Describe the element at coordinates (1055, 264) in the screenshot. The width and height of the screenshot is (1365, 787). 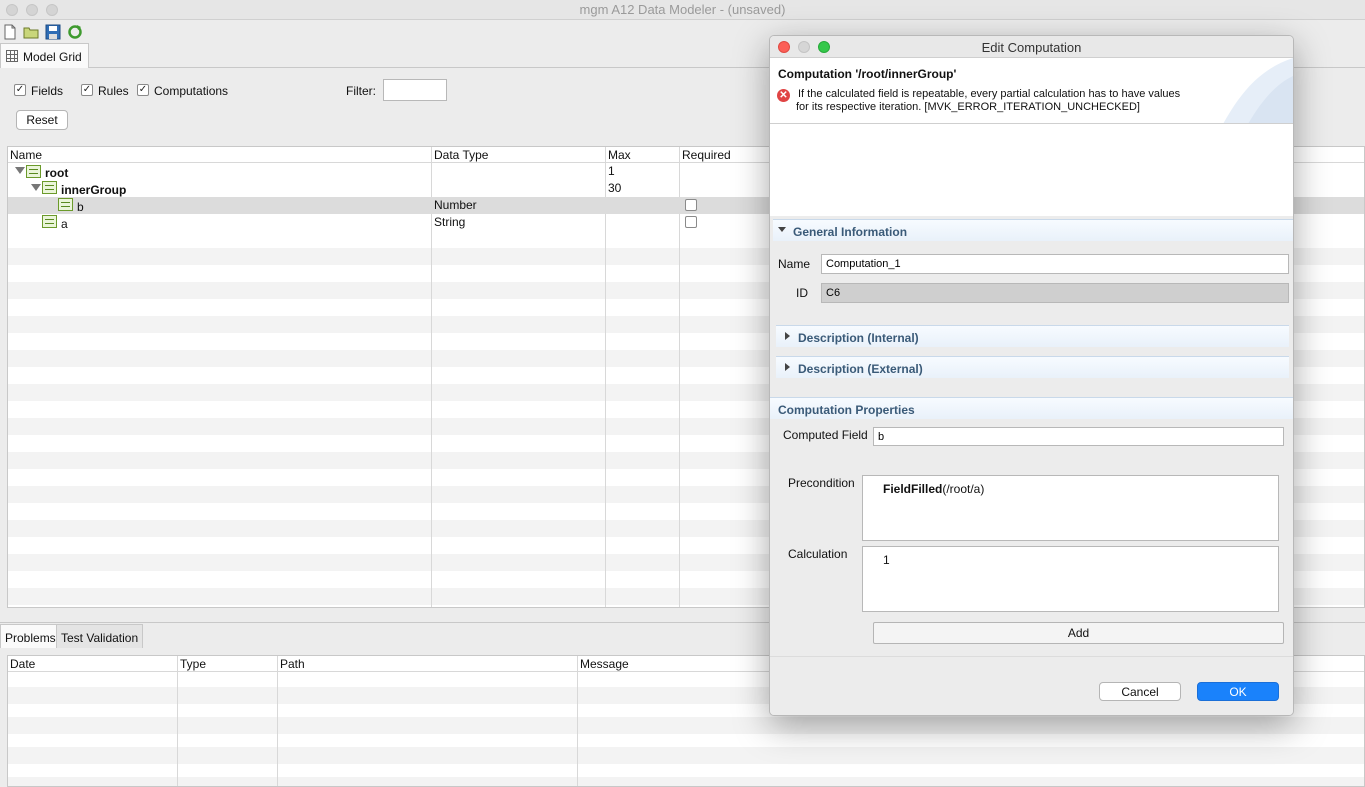
I see `name-input` at that location.